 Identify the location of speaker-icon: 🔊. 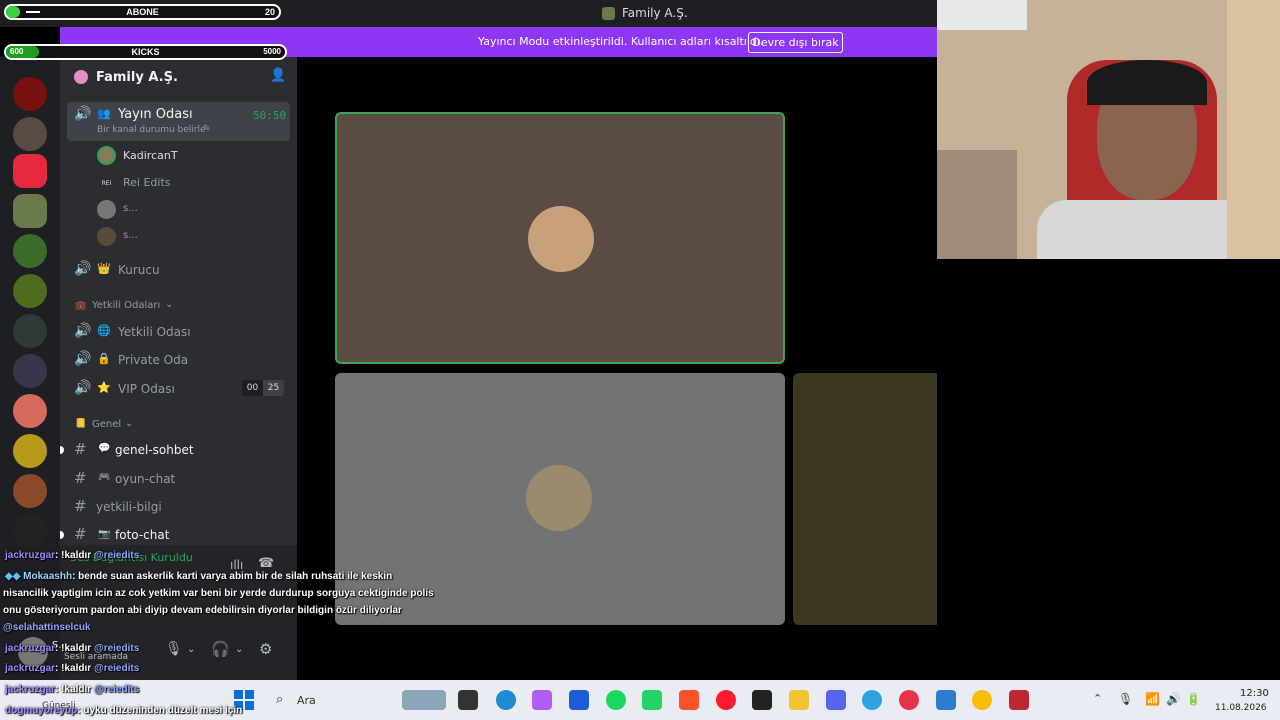
(83, 114).